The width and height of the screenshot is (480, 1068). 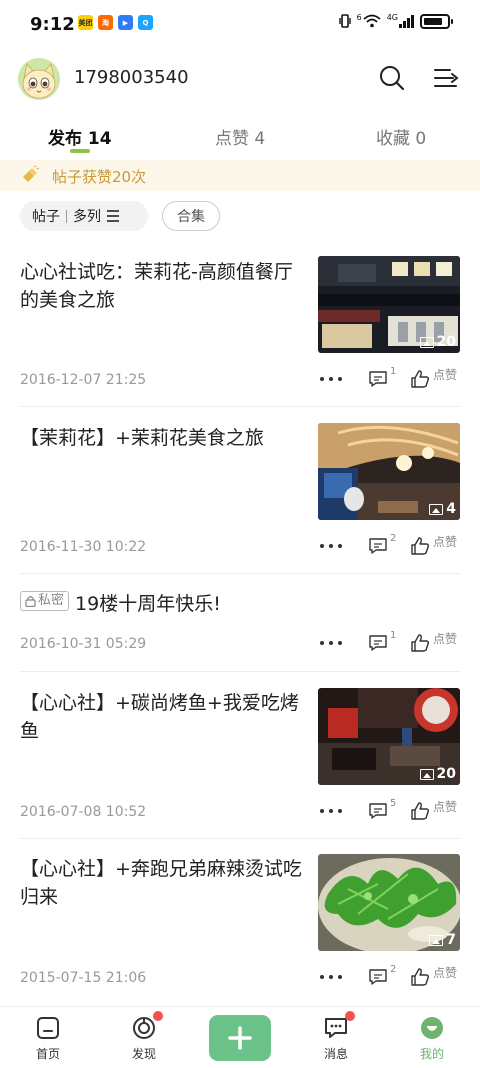 What do you see at coordinates (392, 17) in the screenshot?
I see `network-label: 4G` at bounding box center [392, 17].